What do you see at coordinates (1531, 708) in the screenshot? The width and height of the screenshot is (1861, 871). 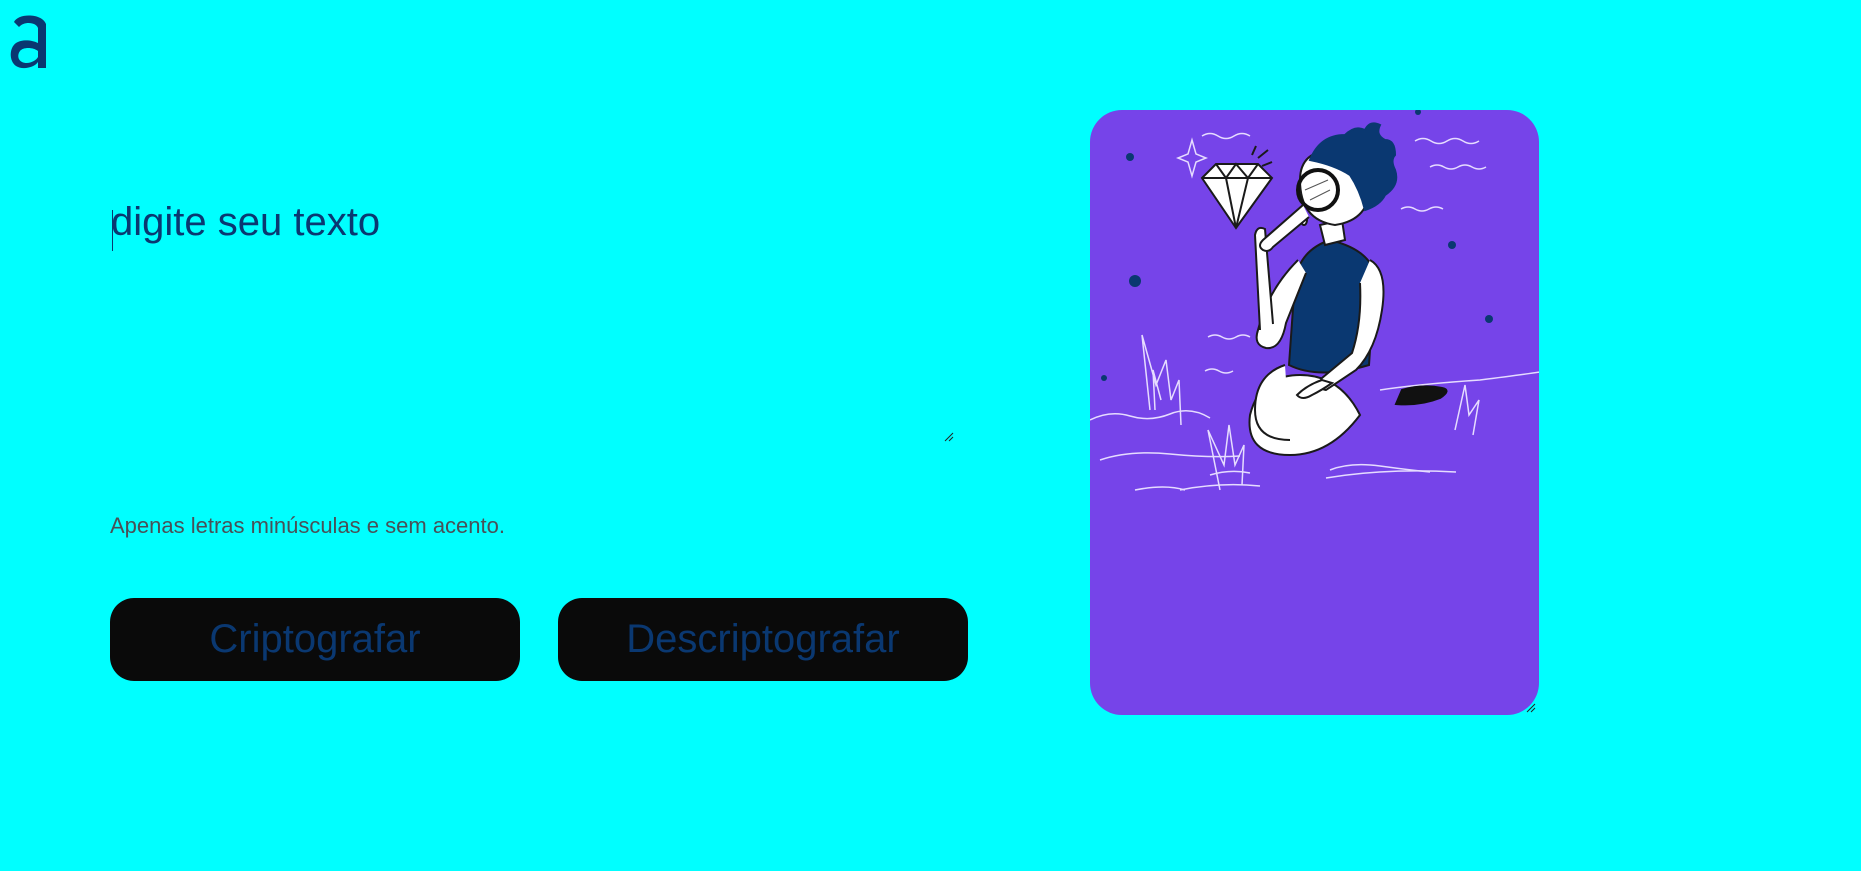 I see `output-resize-handle-icon` at bounding box center [1531, 708].